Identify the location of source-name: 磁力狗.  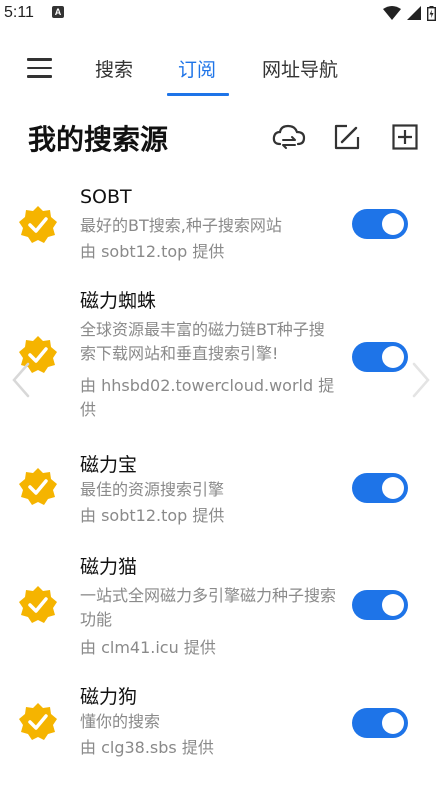
(109, 697).